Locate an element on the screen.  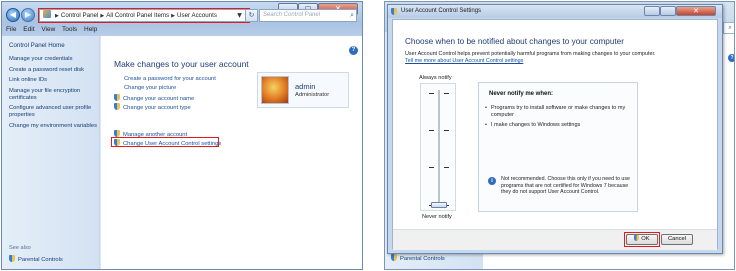
user-name: admin is located at coordinates (305, 86).